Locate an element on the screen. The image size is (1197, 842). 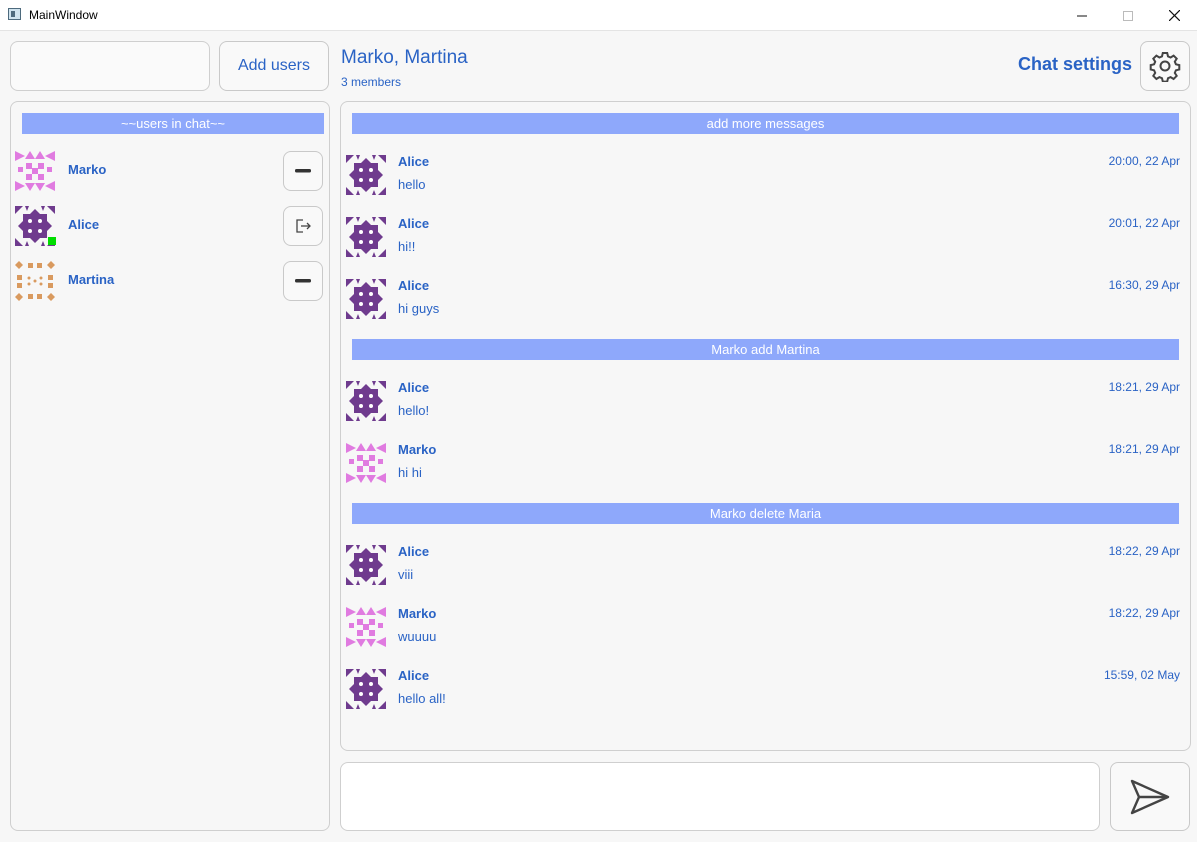
app-icon is located at coordinates (14, 14).